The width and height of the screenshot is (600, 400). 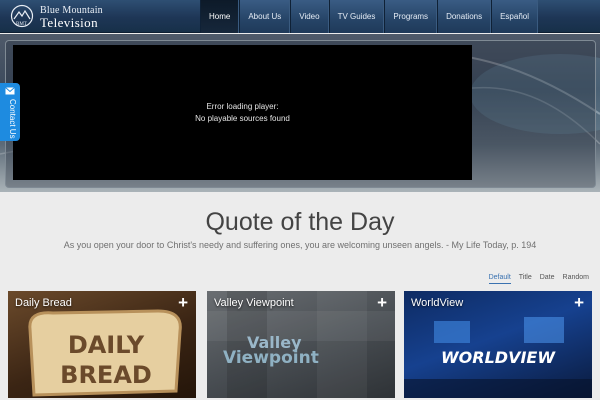 What do you see at coordinates (498, 344) in the screenshot?
I see `program-card-worldview: WORLDVIEW WorldView +` at bounding box center [498, 344].